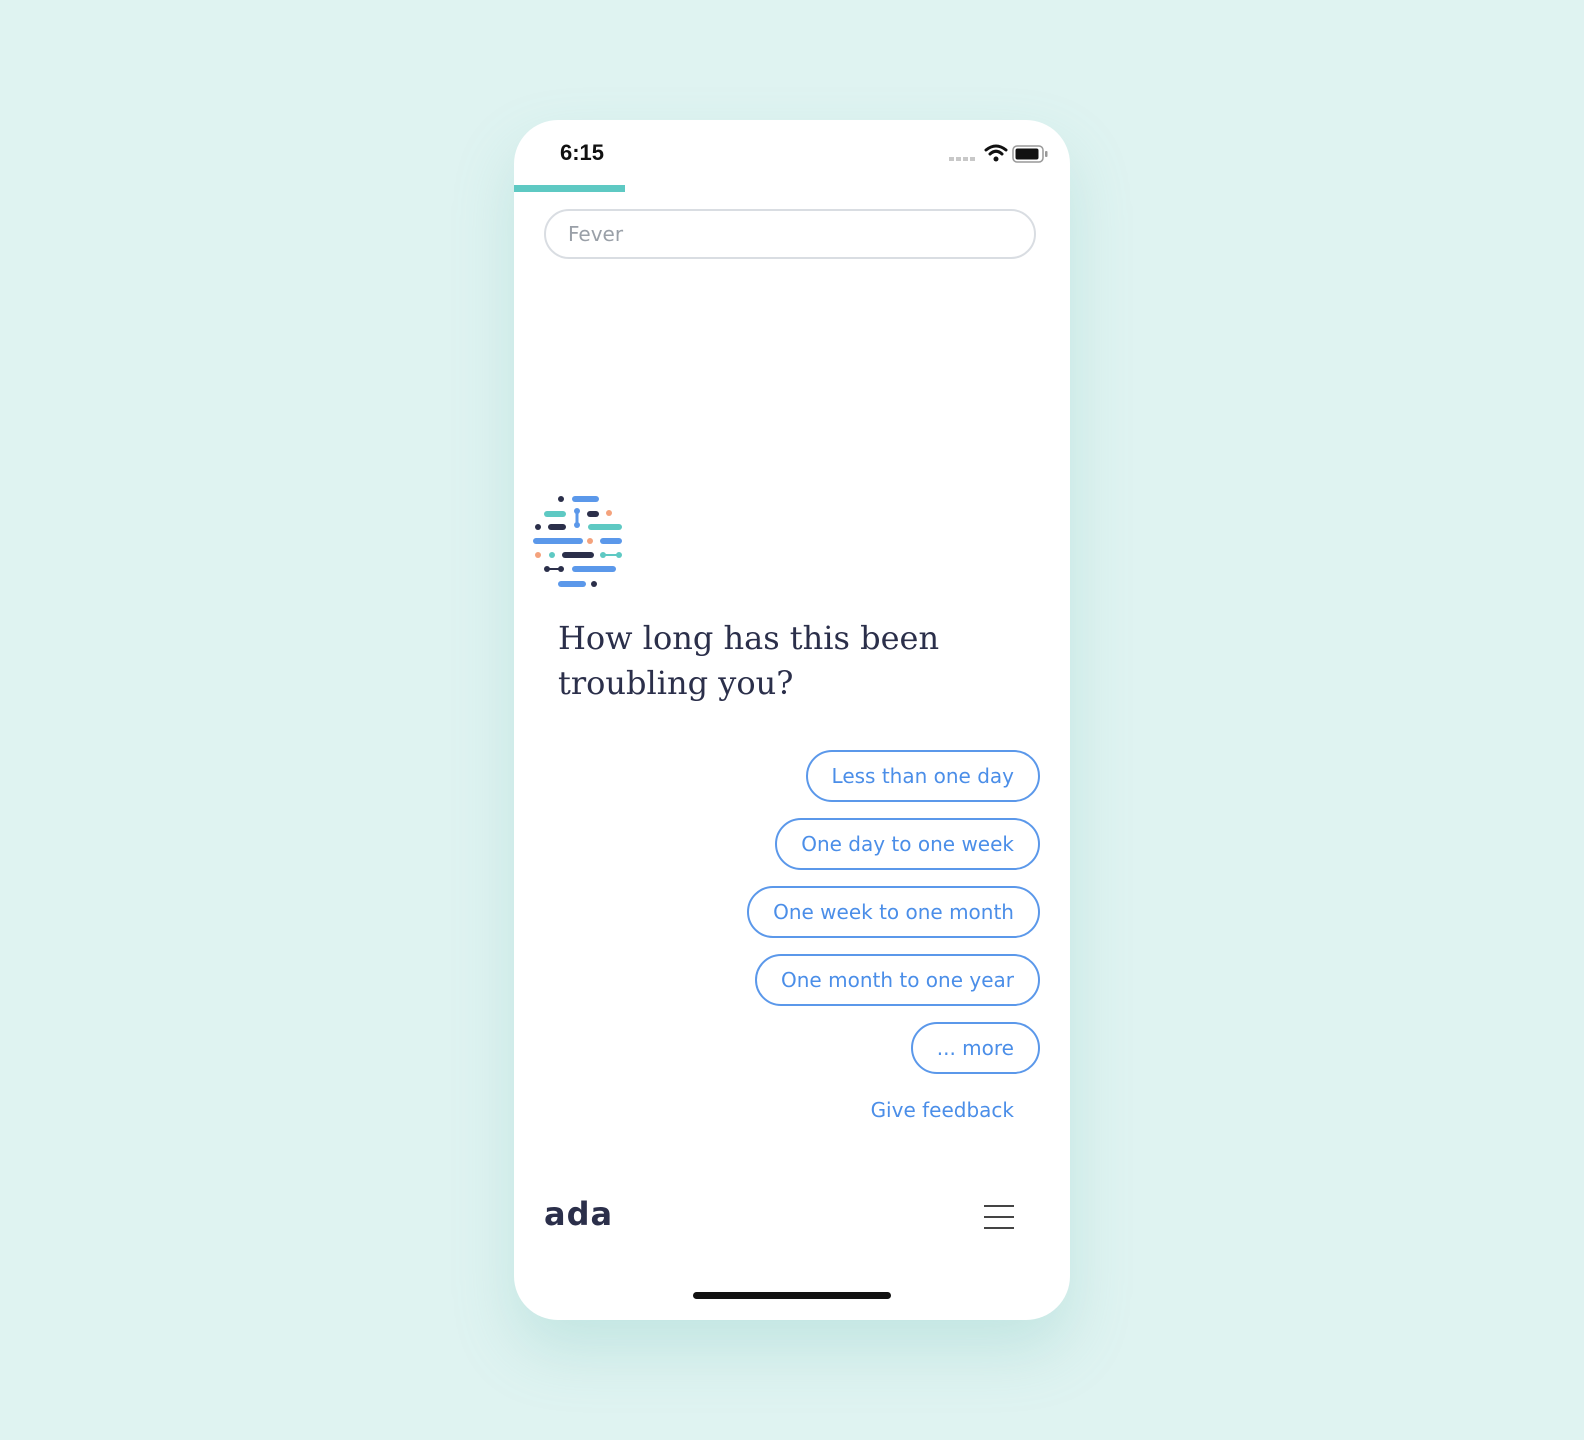 The width and height of the screenshot is (1584, 1440). Describe the element at coordinates (749, 660) in the screenshot. I see `assistant-question: How long has this been troubling you?` at that location.